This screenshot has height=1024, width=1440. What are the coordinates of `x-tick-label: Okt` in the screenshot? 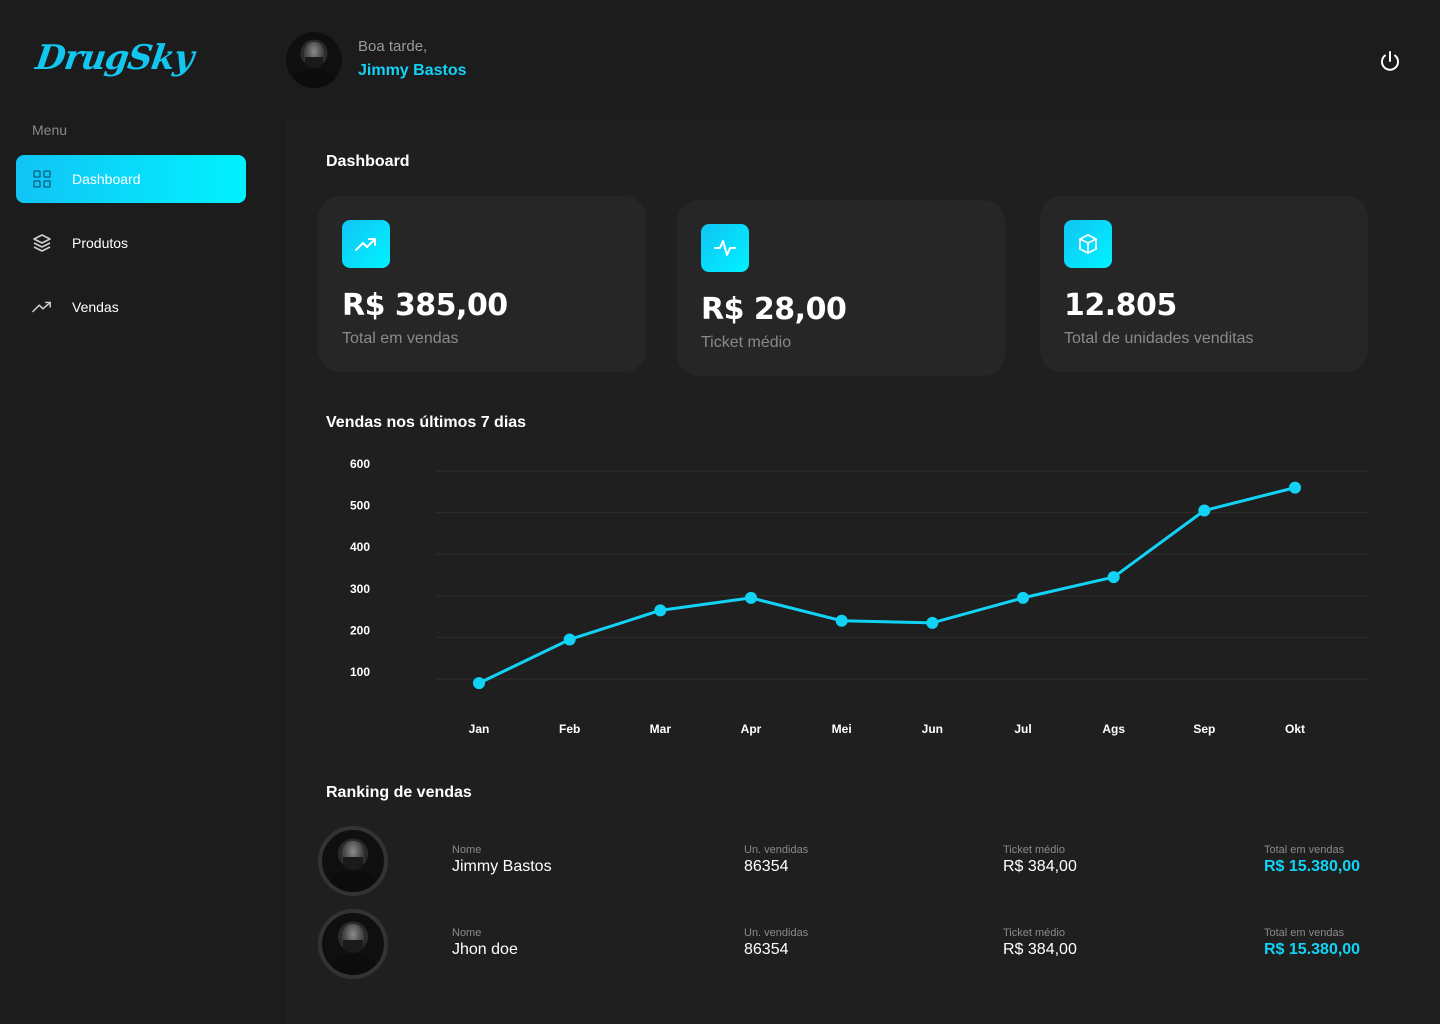 It's located at (1295, 729).